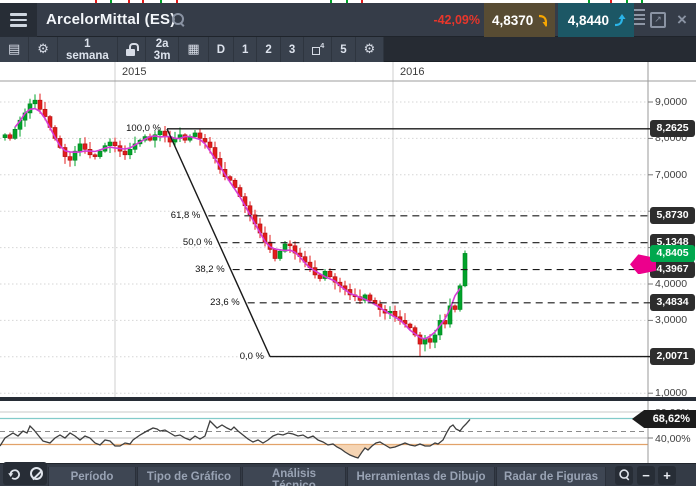 The image size is (696, 486). I want to click on settings-button: ⚙, so click(43, 49).